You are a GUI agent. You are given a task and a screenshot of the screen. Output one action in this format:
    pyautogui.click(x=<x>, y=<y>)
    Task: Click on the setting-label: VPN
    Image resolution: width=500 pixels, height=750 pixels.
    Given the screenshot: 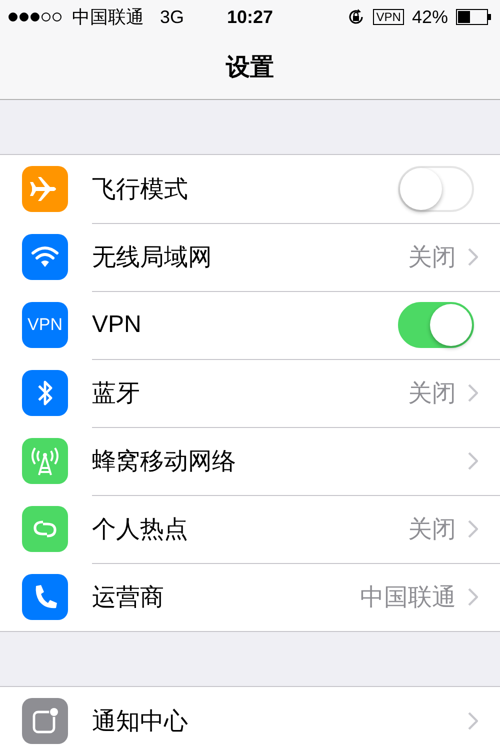 What is the action you would take?
    pyautogui.click(x=245, y=325)
    